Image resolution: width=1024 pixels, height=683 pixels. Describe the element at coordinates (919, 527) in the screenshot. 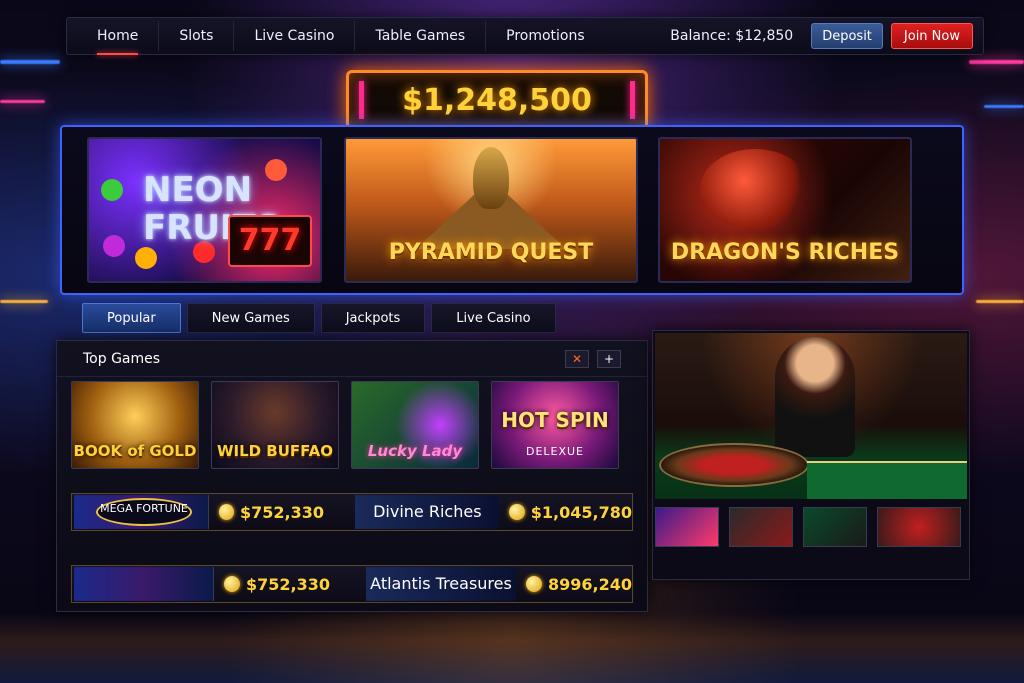

I see `live-thumb-roulette` at that location.